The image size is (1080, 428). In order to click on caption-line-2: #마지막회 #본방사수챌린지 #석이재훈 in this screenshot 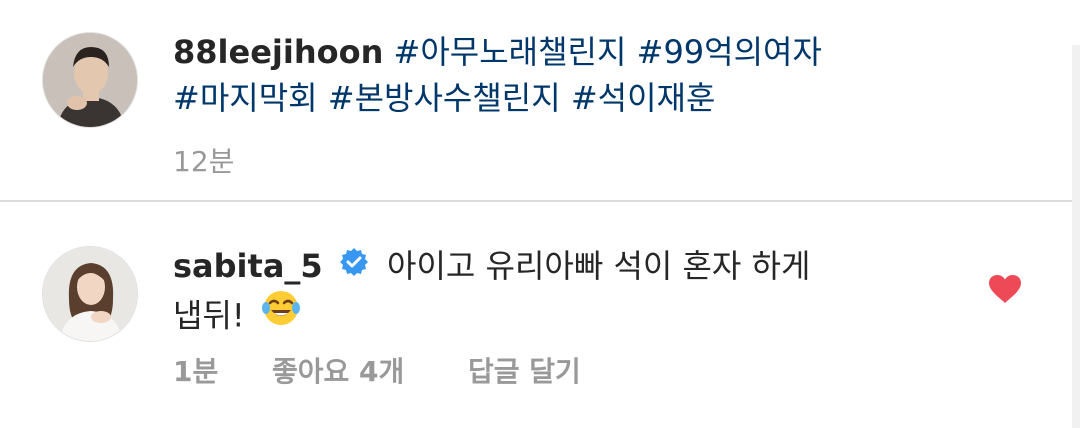, I will do `click(444, 98)`.